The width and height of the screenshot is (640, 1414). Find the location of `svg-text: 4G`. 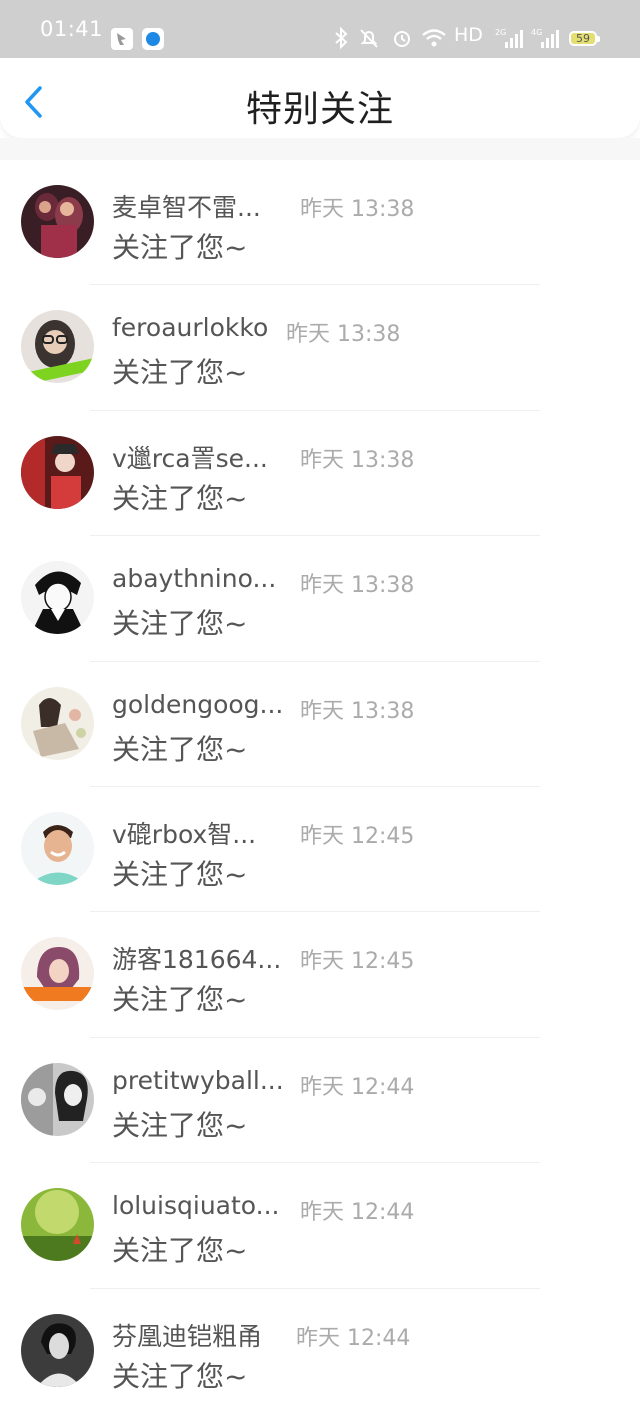

svg-text: 4G is located at coordinates (536, 32).